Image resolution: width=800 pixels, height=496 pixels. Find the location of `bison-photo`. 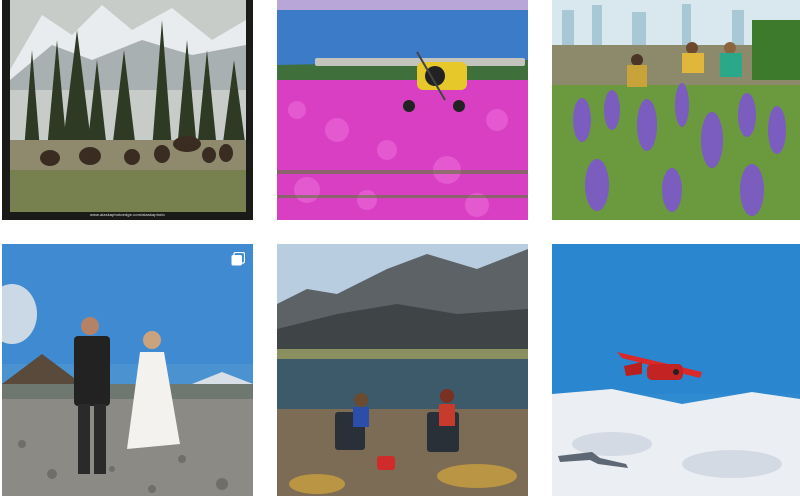

bison-photo is located at coordinates (127, 110).